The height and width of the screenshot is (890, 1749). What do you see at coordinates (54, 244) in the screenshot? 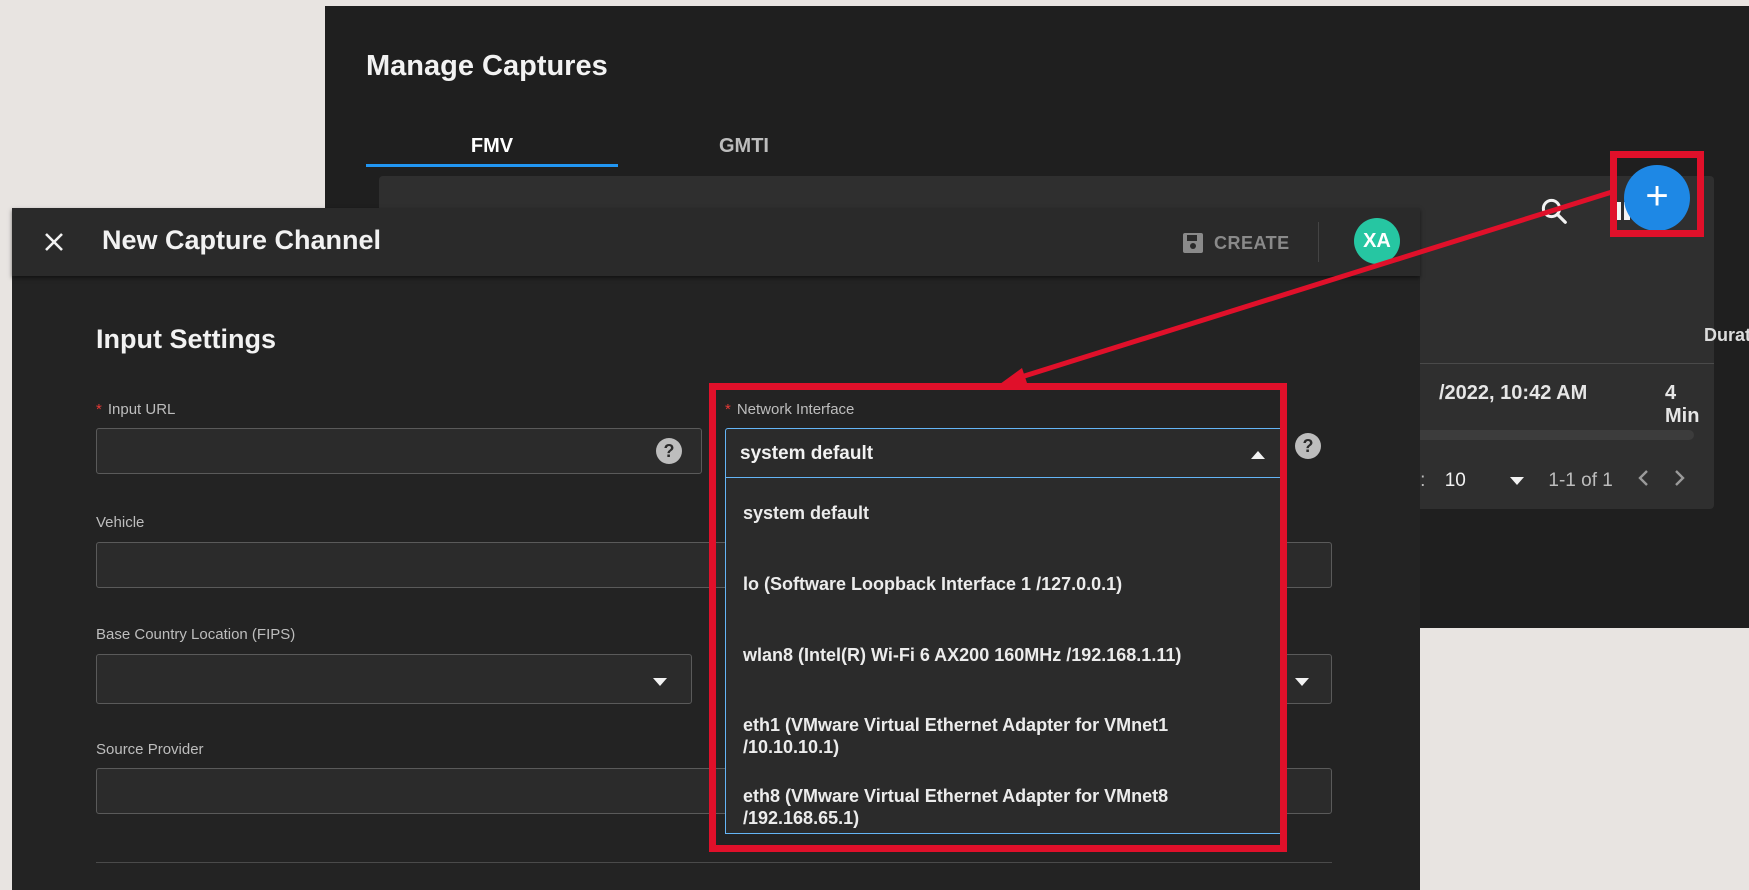
I see `close-icon` at bounding box center [54, 244].